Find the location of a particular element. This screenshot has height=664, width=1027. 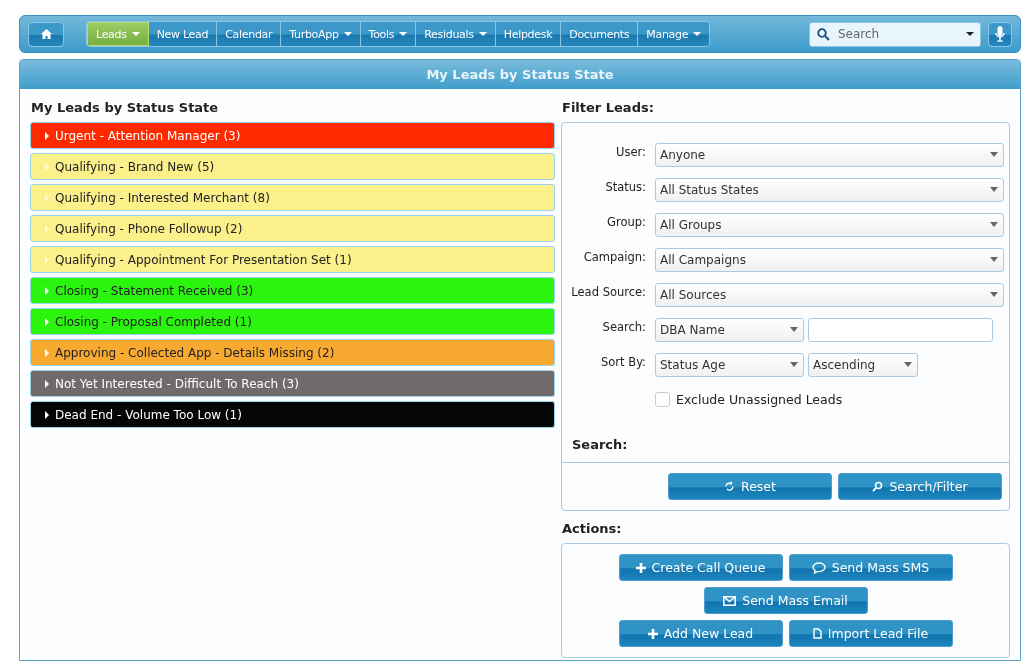

file-icon is located at coordinates (817, 633).